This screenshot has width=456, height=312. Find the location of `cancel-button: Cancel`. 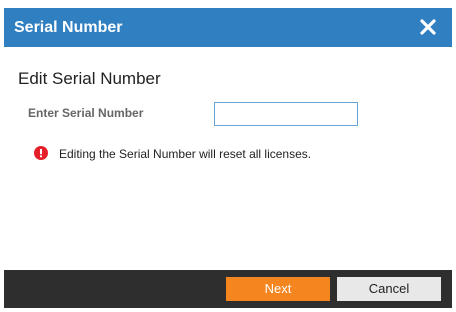

cancel-button: Cancel is located at coordinates (389, 289).